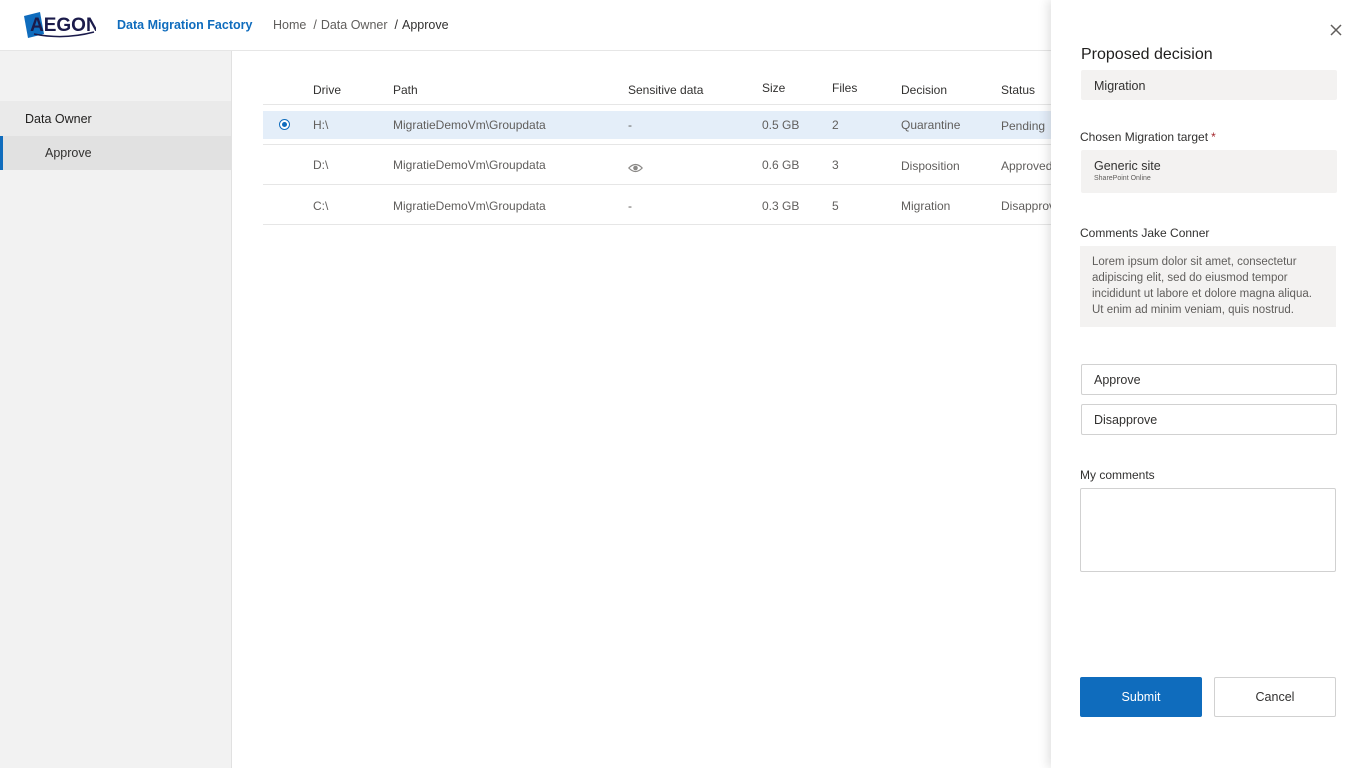  Describe the element at coordinates (1208, 530) in the screenshot. I see `my-comments-input` at that location.